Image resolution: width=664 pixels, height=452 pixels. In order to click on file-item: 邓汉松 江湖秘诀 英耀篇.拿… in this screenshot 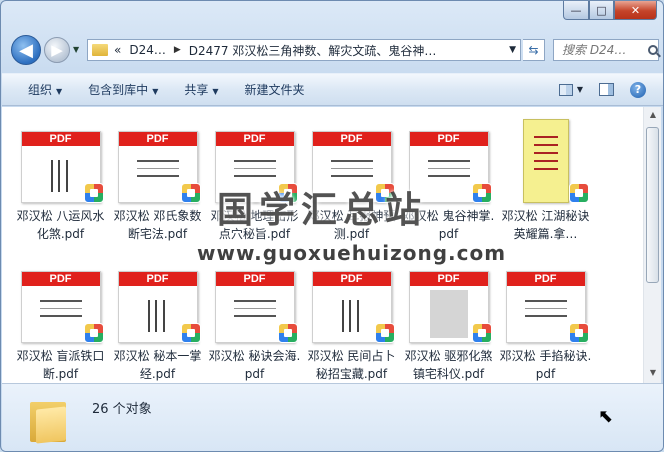, I will do `click(545, 189)`.